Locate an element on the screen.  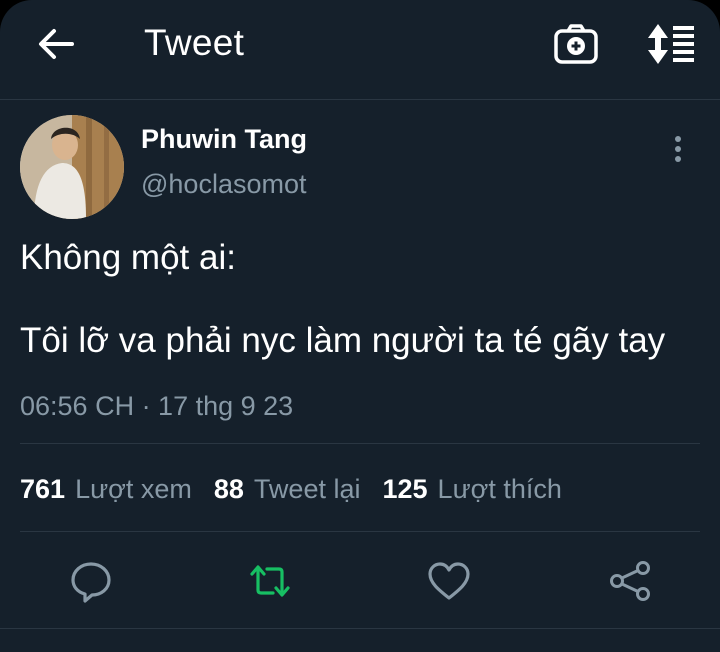
stat-likes: 125 Lượt thích is located at coordinates (471, 489).